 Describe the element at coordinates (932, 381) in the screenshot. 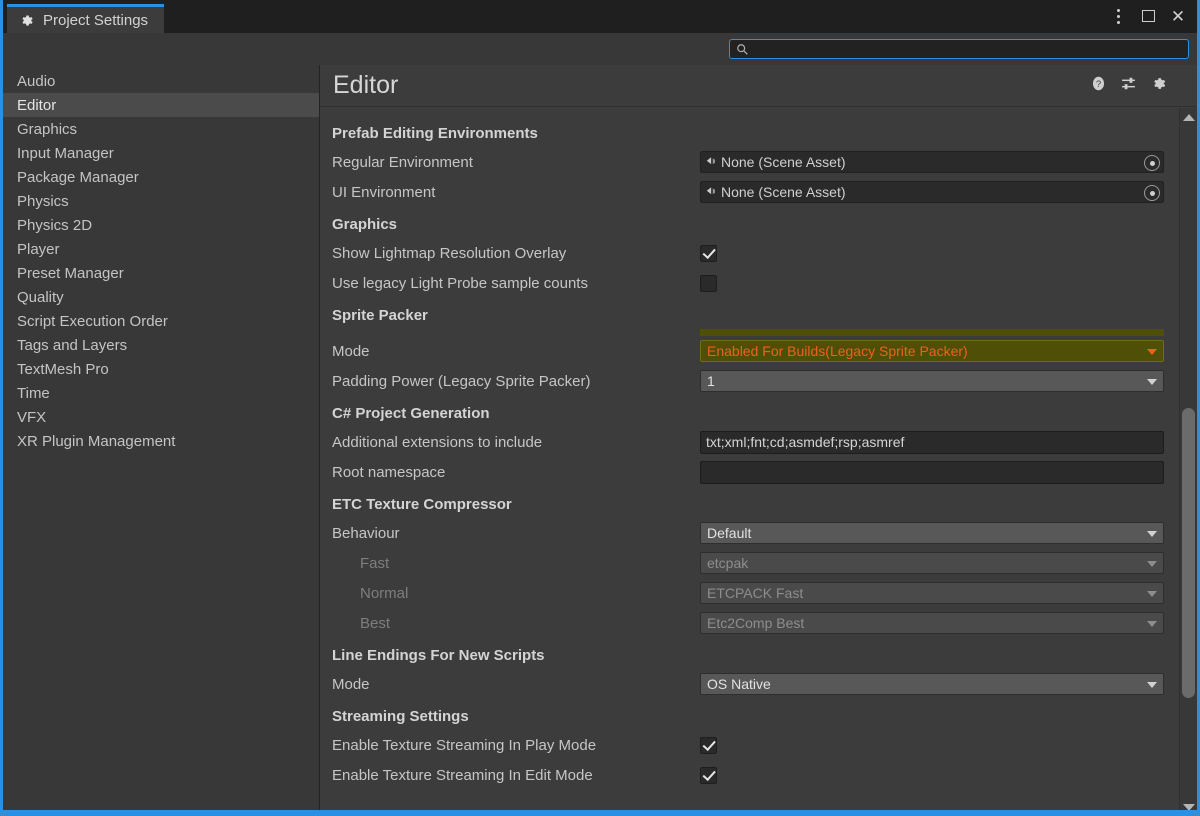

I see `dropdown-field: 1` at that location.